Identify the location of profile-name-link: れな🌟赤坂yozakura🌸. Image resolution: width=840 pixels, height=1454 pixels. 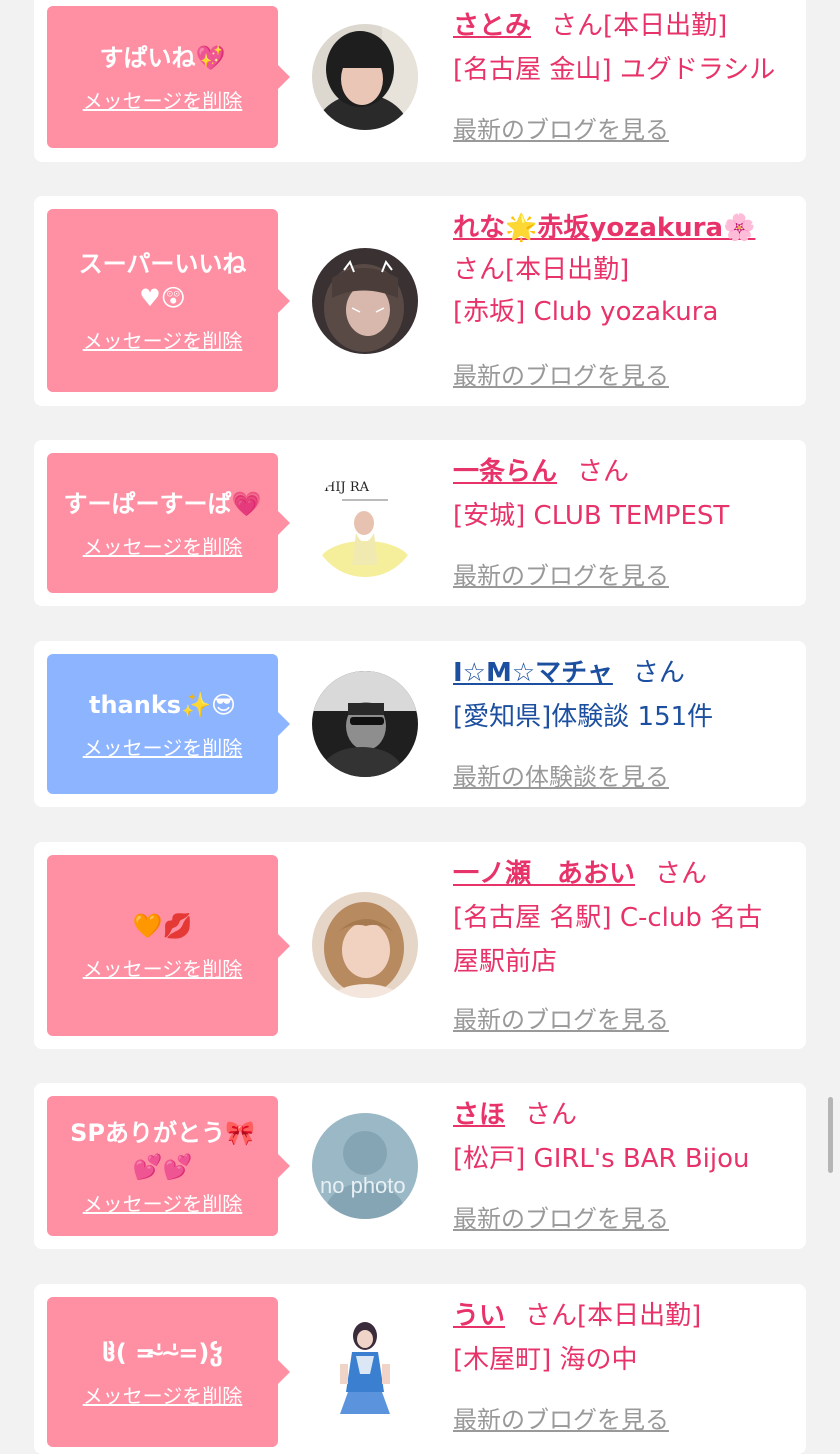
(604, 228).